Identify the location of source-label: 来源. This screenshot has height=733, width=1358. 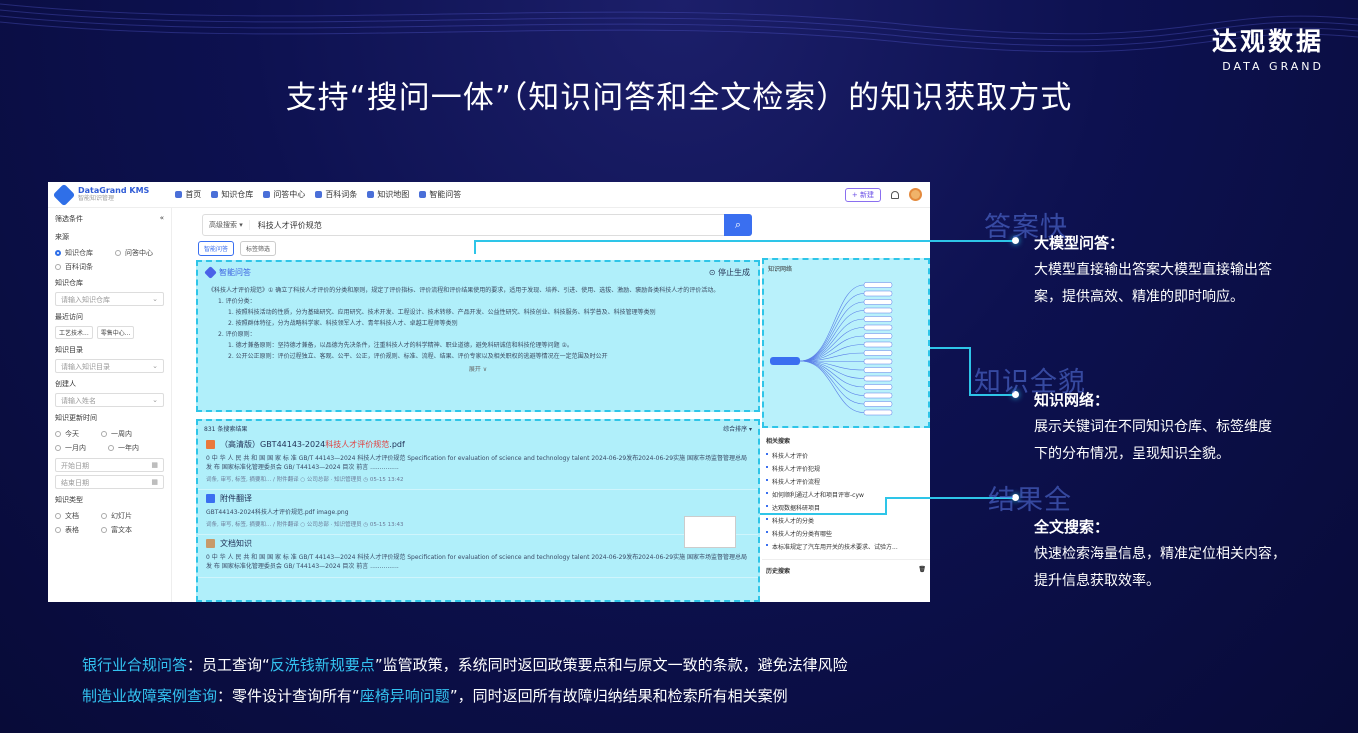
(62, 237).